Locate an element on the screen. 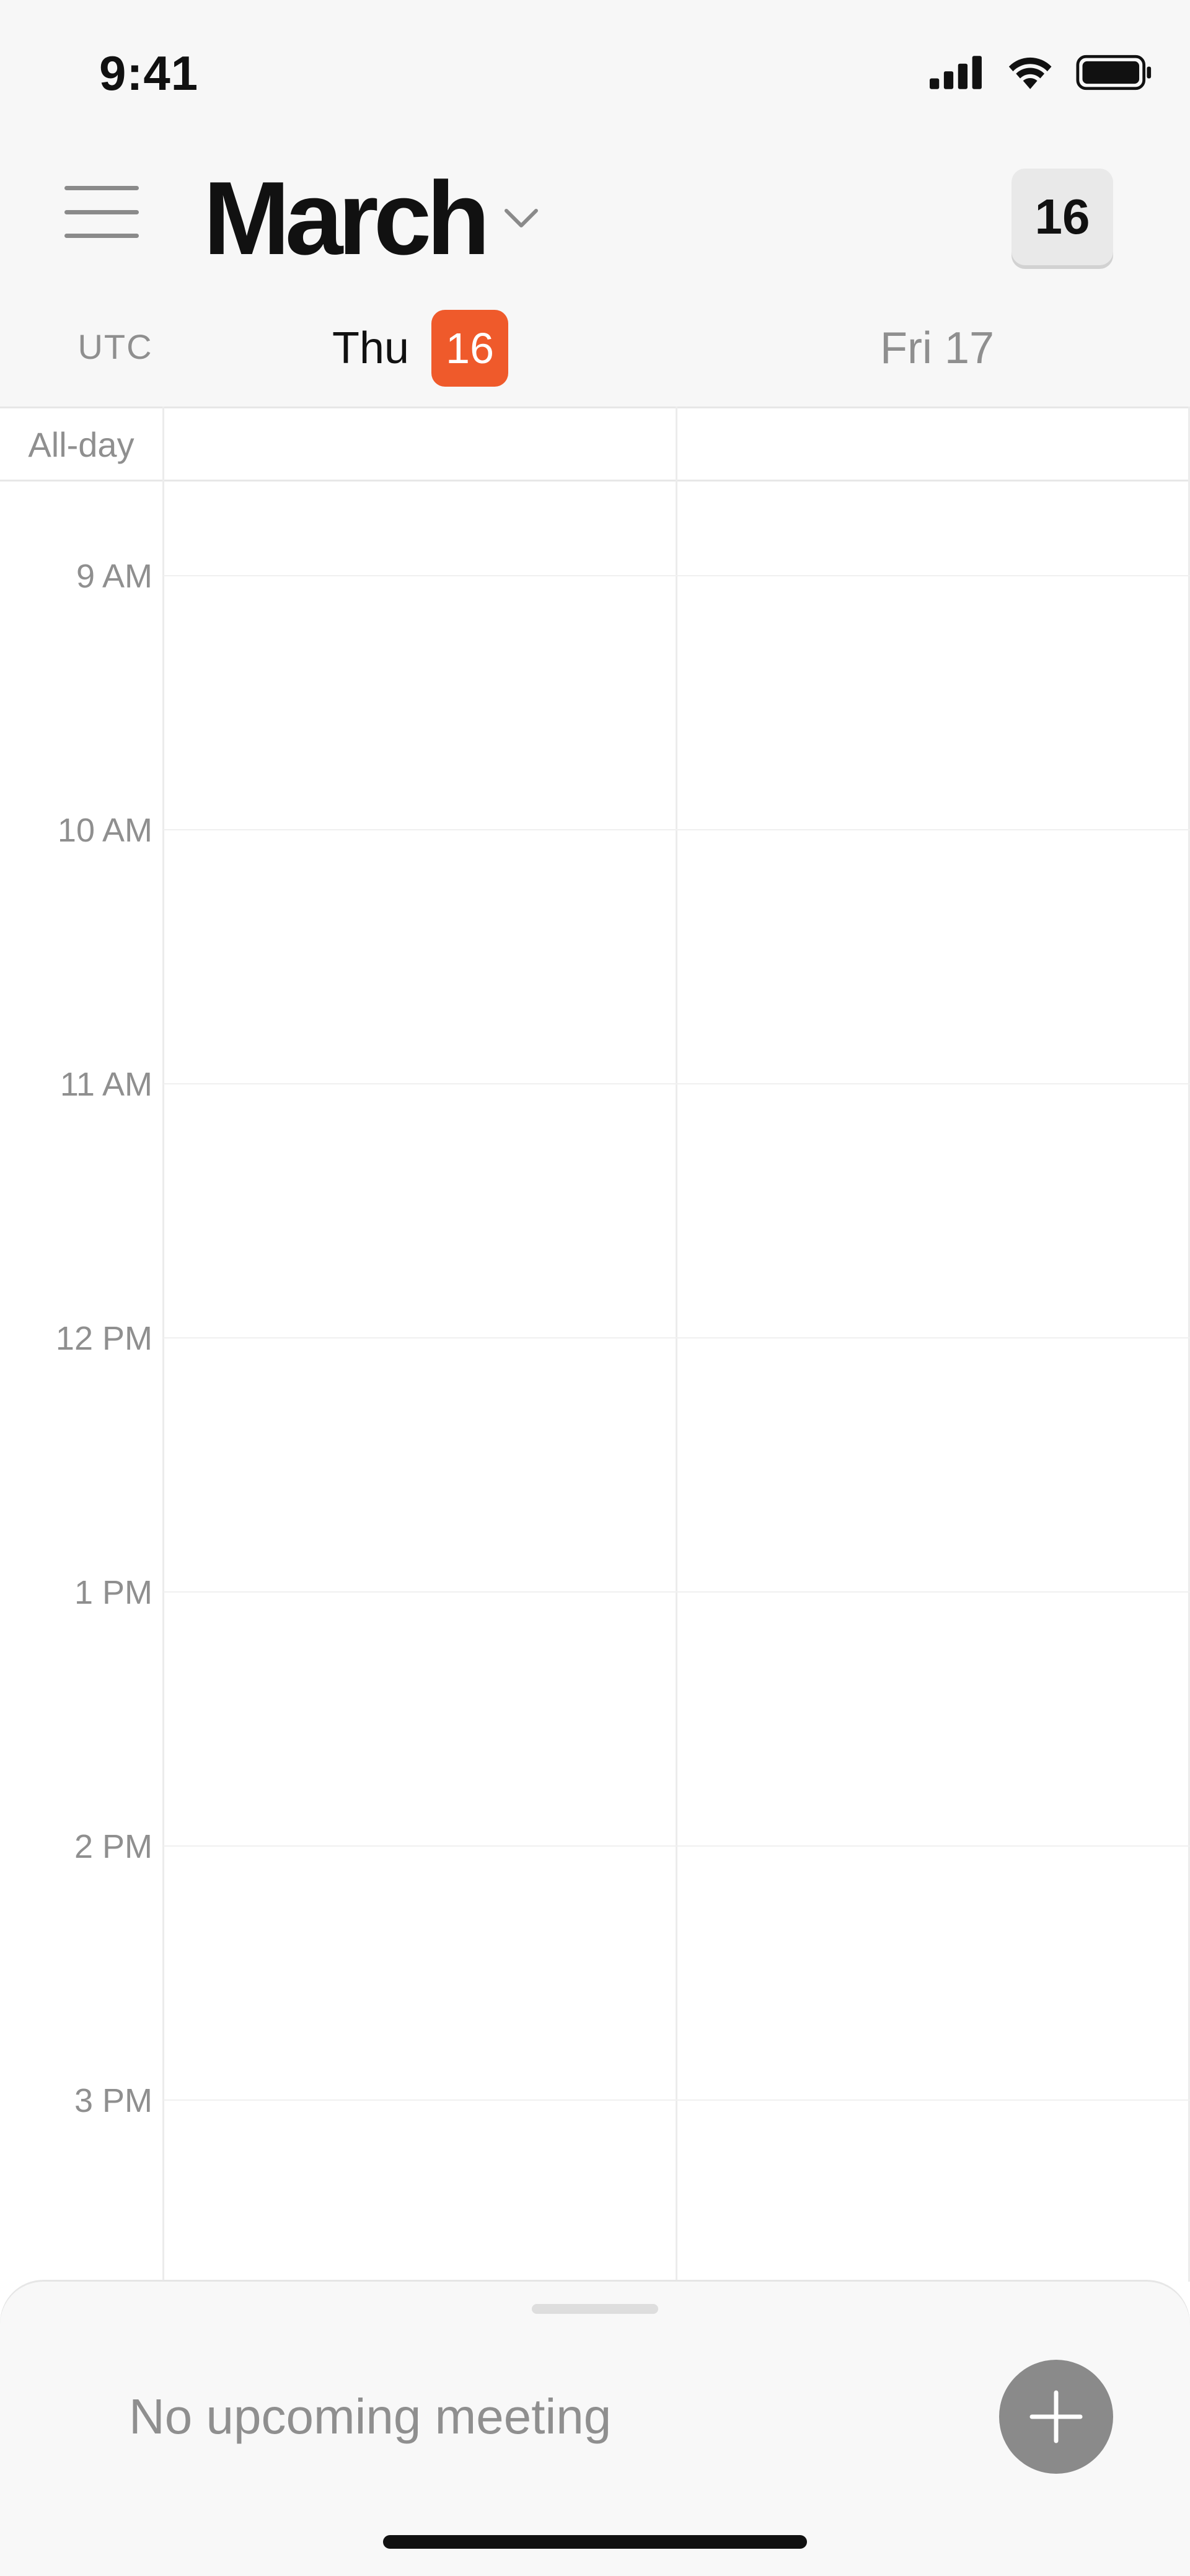 This screenshot has height=2576, width=1190. month-title: March is located at coordinates (346, 218).